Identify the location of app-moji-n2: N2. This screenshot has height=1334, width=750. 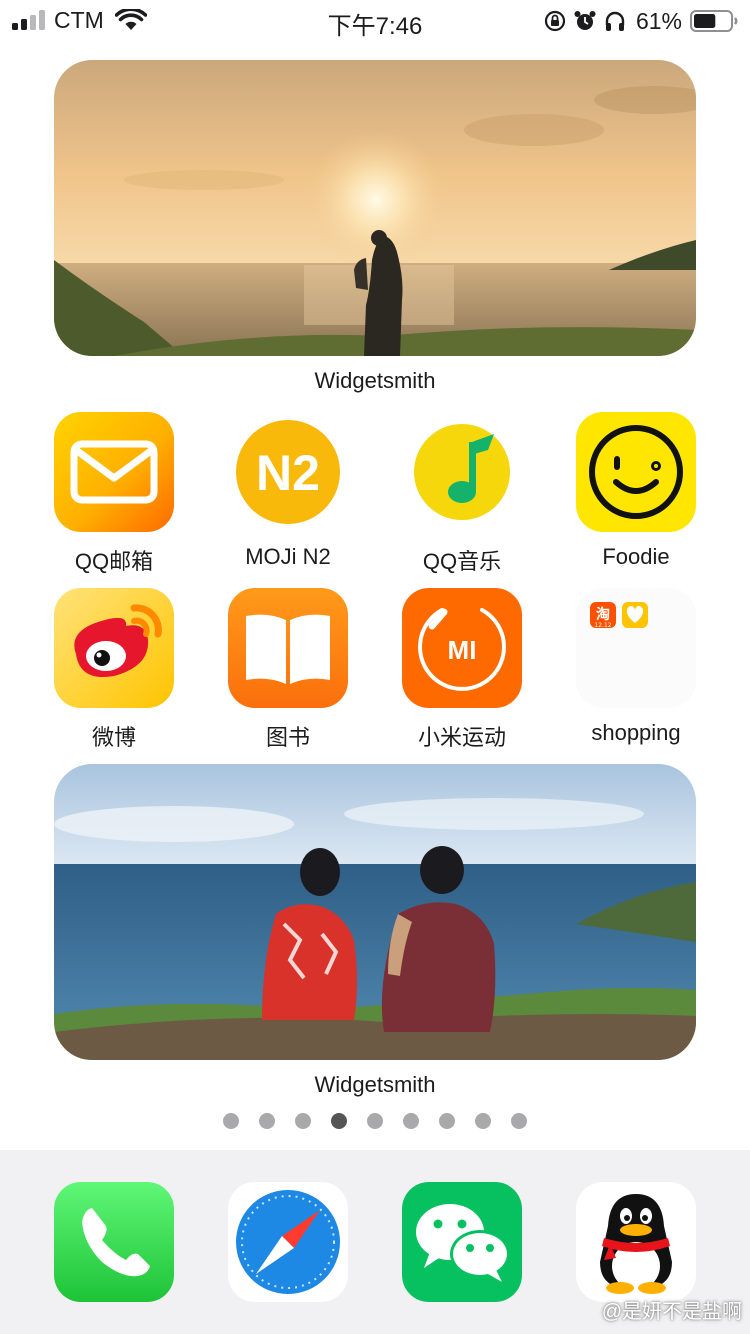
(288, 472).